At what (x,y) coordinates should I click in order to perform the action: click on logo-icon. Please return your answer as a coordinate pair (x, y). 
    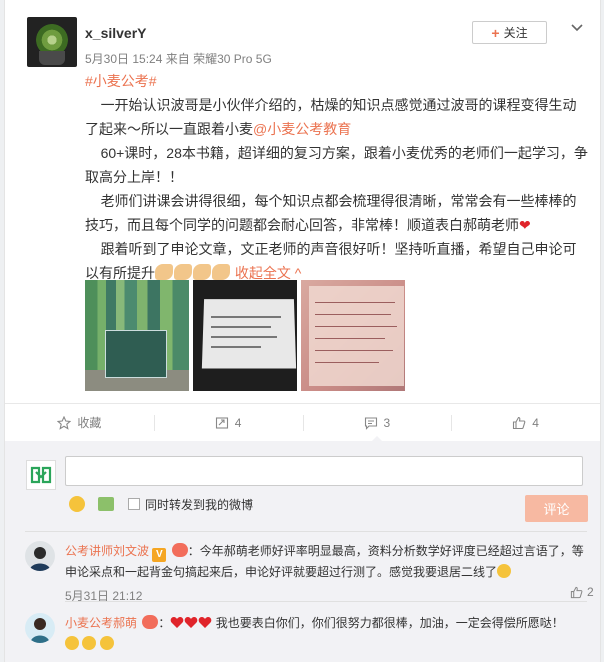
    Looking at the image, I should click on (41, 475).